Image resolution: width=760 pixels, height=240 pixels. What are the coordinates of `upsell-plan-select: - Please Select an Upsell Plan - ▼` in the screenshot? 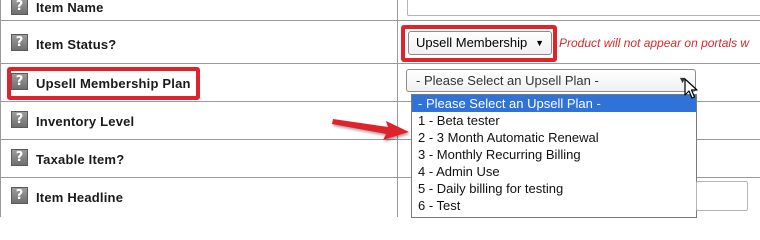 It's located at (551, 80).